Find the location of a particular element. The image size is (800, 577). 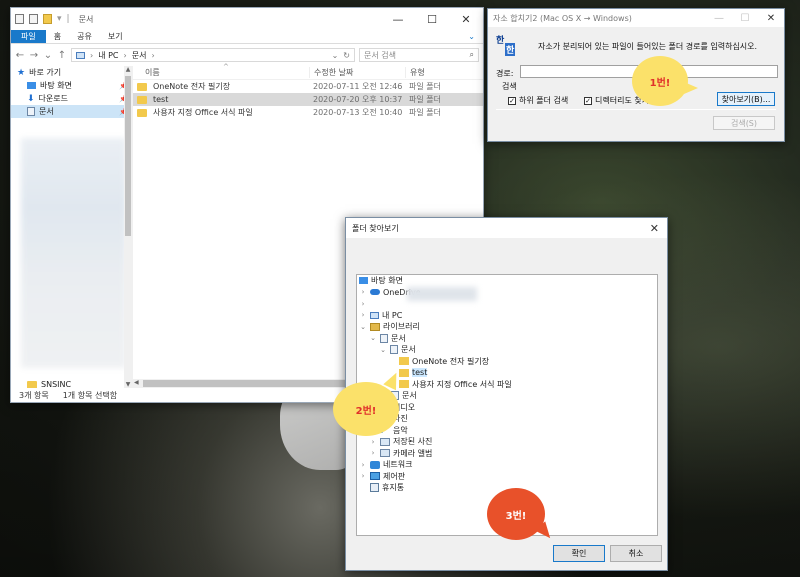

column-type: 유형 is located at coordinates (435, 72).